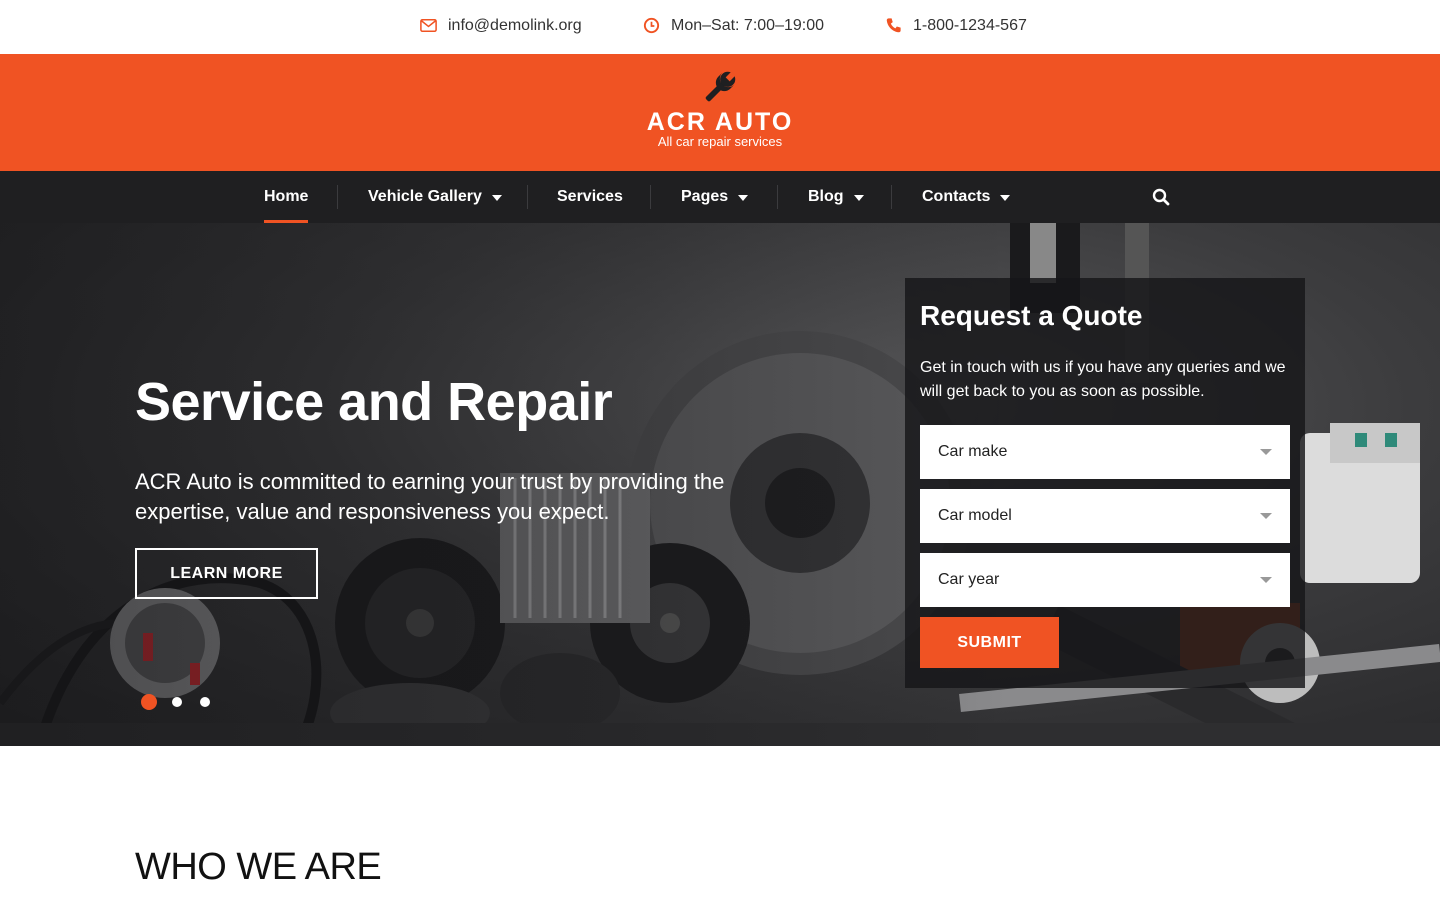 Image resolution: width=1440 pixels, height=900 pixels. What do you see at coordinates (705, 196) in the screenshot?
I see `nav-item-label: Pages` at bounding box center [705, 196].